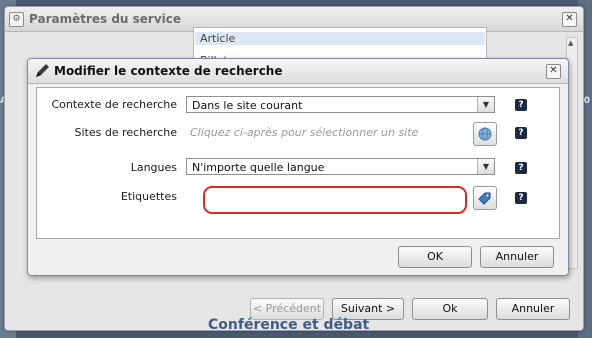  I want to click on pencil-icon, so click(42, 70).